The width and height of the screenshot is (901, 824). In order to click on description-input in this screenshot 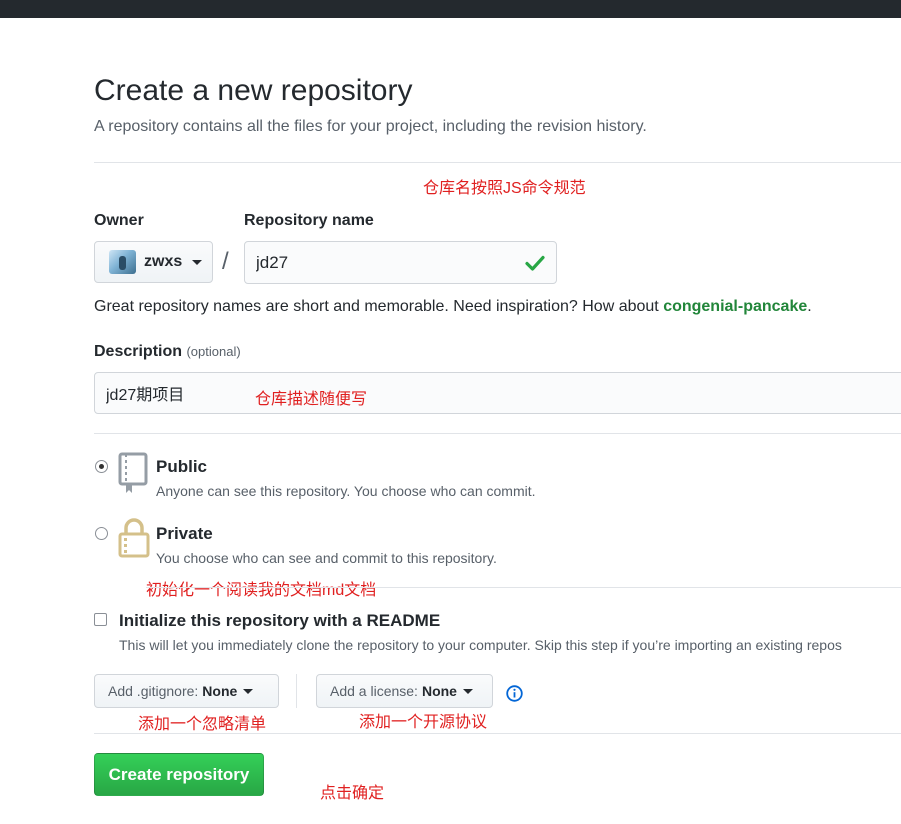, I will do `click(497, 393)`.